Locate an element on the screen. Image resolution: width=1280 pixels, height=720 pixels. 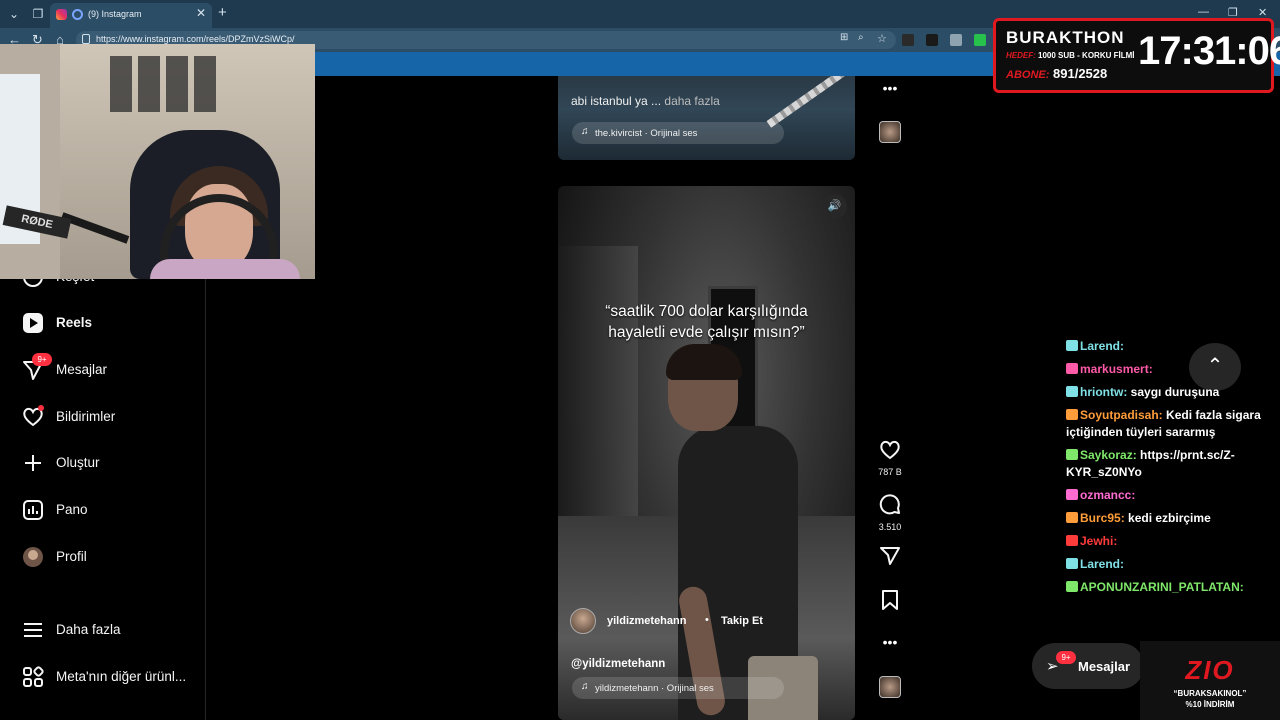
tab-list-icon: ⌄ is located at coordinates (14, 14).